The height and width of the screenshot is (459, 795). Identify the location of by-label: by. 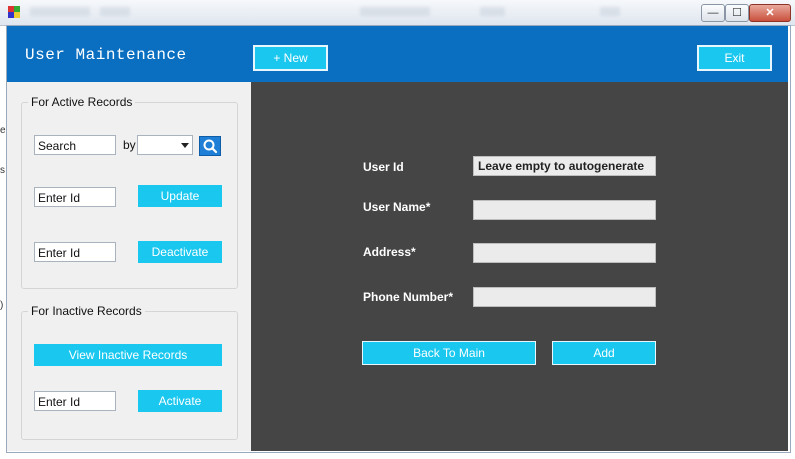
(129, 145).